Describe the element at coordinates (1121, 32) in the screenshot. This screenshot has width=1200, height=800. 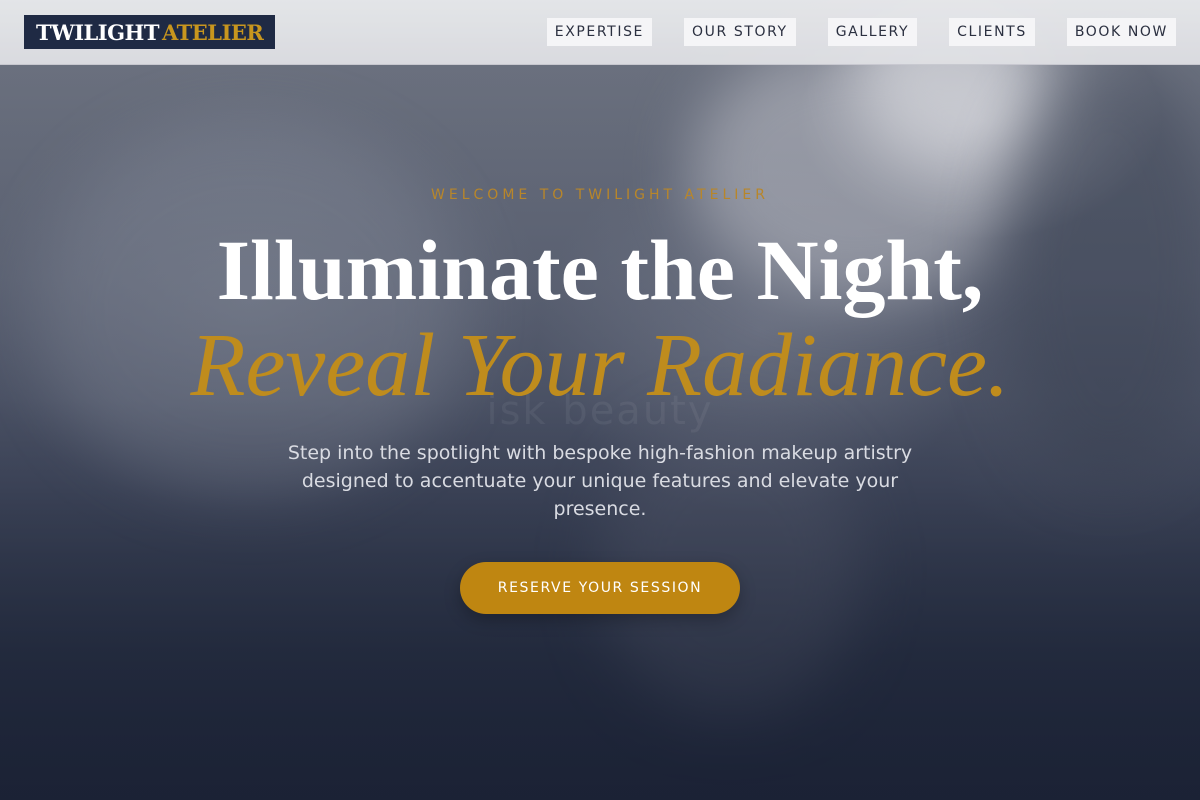
I see `nav-item-book-now: BOOK NOW` at that location.